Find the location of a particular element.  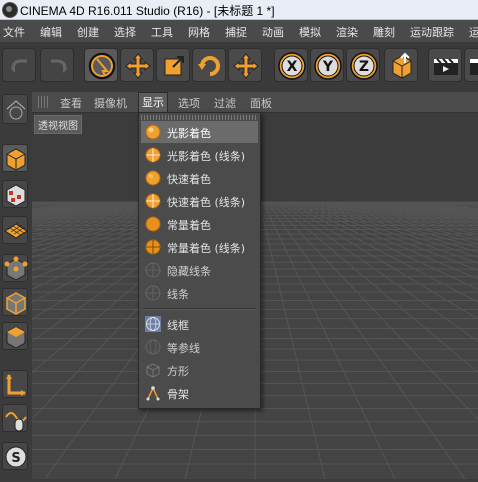

viewport-menu-bar: 查看 摄像机 显示 选项 过滤 面板 is located at coordinates (255, 102).